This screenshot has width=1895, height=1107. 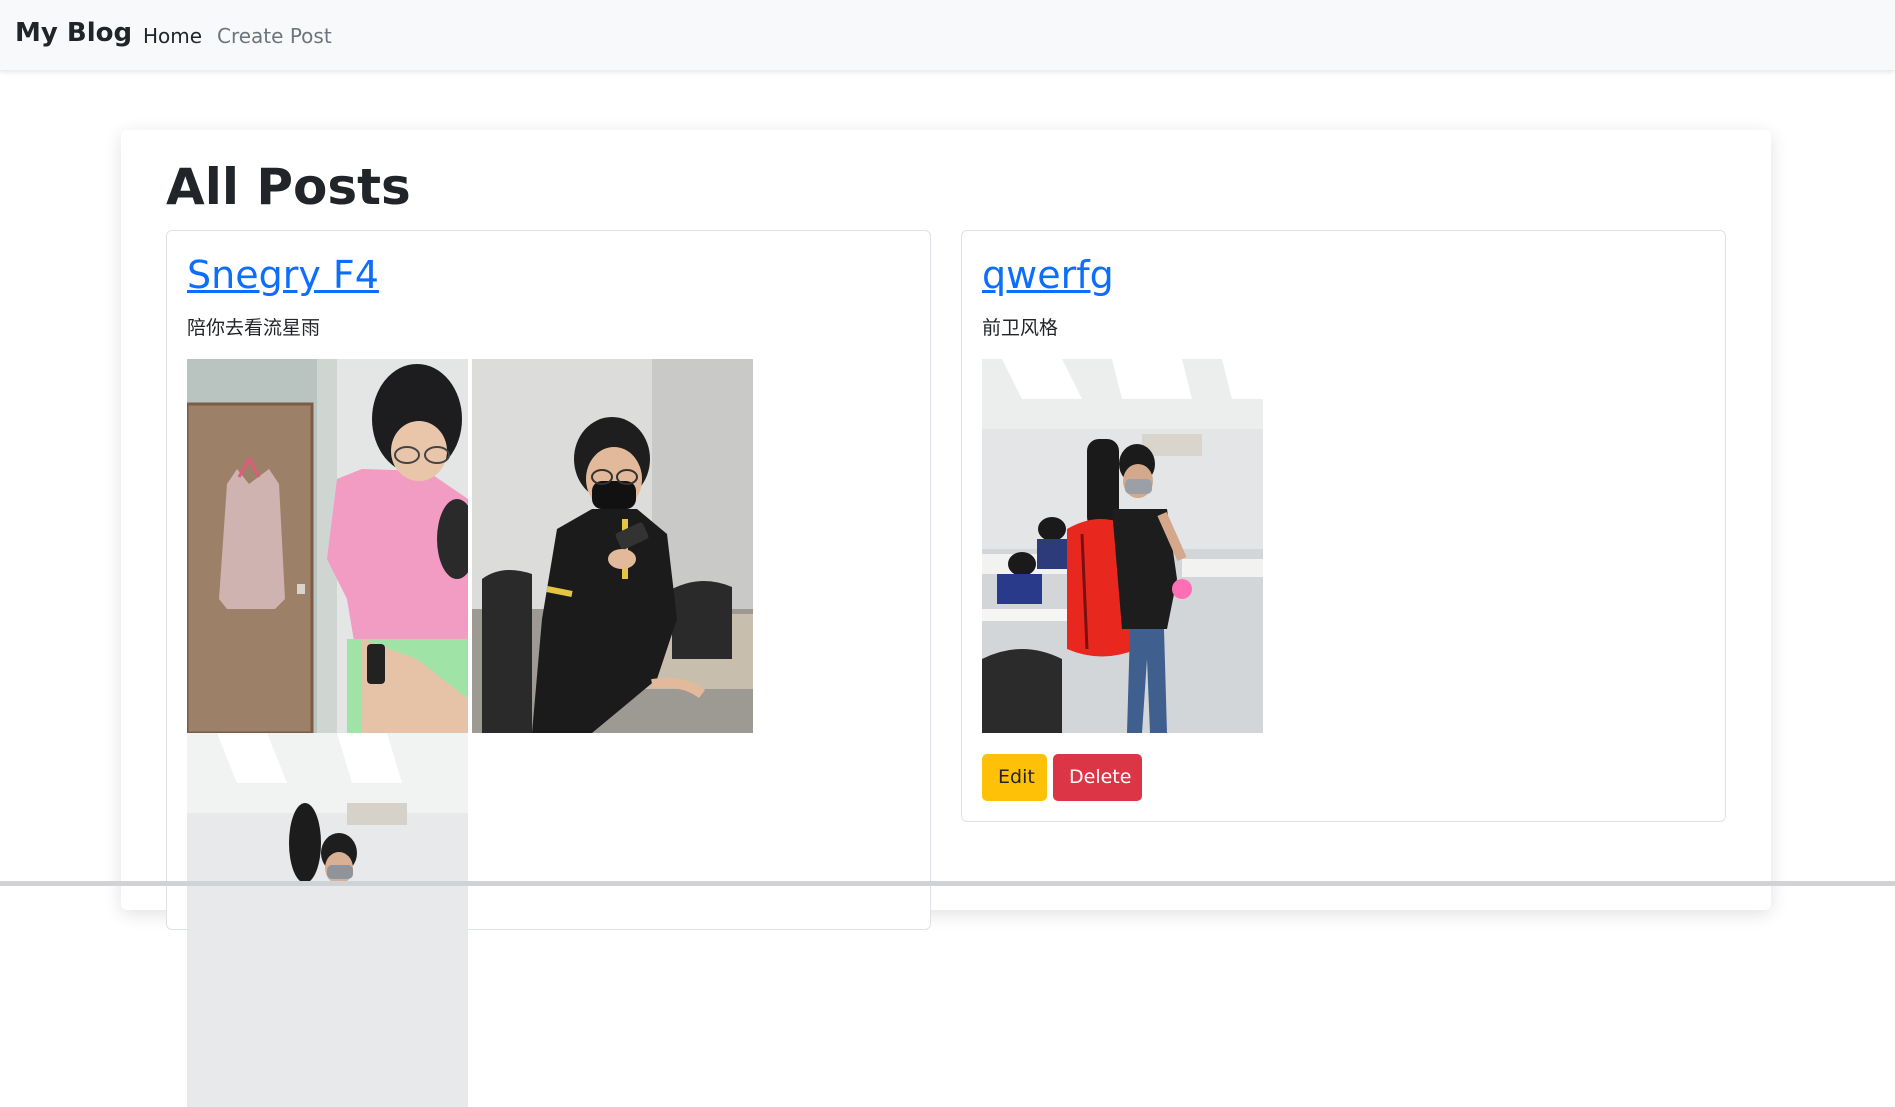 What do you see at coordinates (254, 328) in the screenshot?
I see `post-body: 陪你去看流星雨` at bounding box center [254, 328].